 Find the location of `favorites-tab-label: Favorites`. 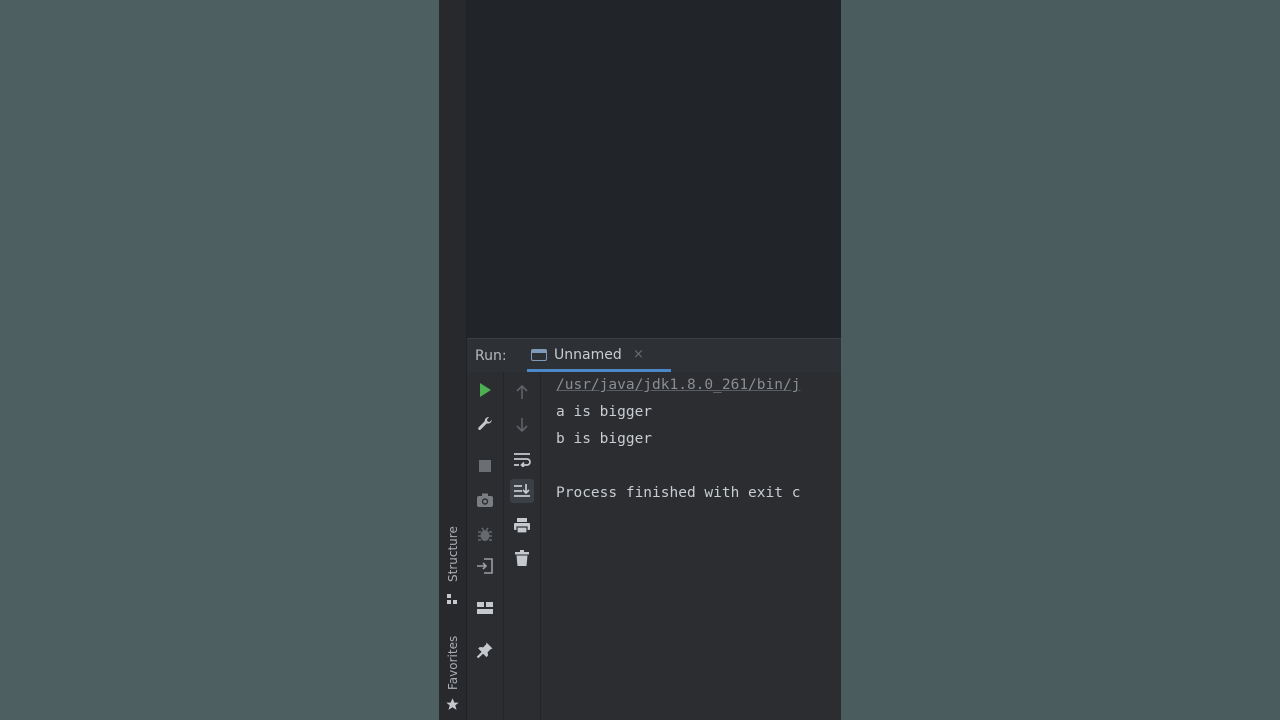

favorites-tab-label: Favorites is located at coordinates (453, 662).